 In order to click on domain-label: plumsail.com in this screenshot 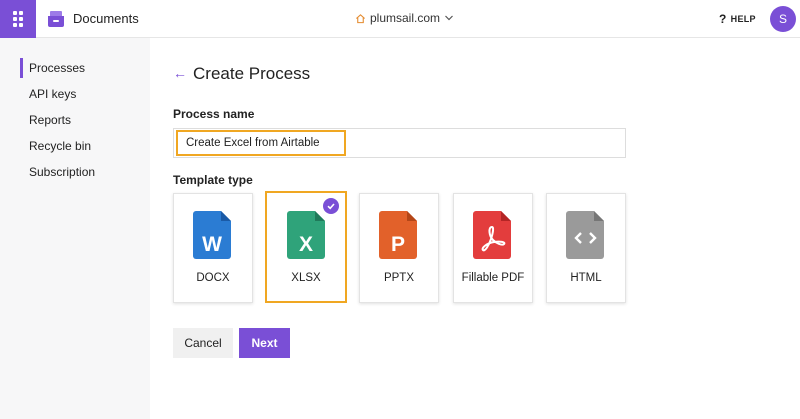, I will do `click(405, 18)`.